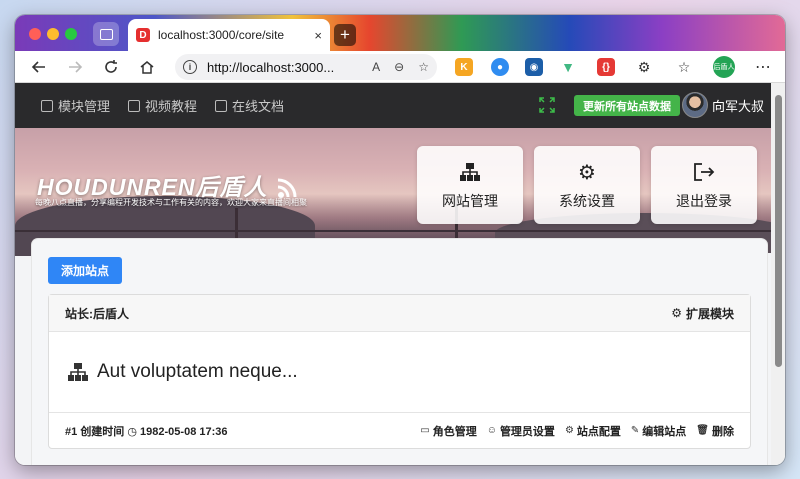 This screenshot has height=479, width=800. Describe the element at coordinates (568, 67) in the screenshot. I see `vue-extension-icon: ▼` at that location.